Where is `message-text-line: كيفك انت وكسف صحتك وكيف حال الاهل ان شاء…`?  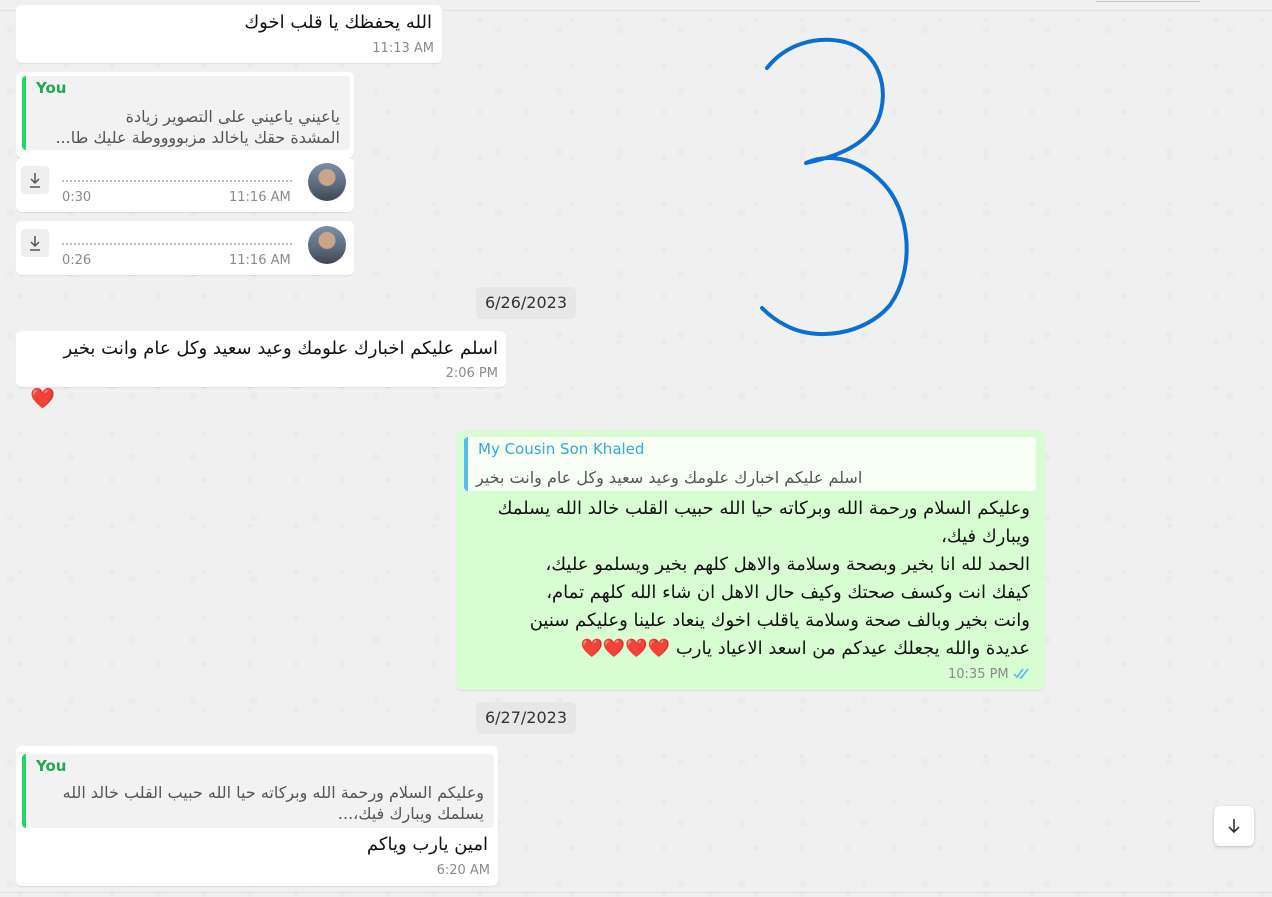
message-text-line: كيفك انت وكسف صحتك وكيف حال الاهل ان شاء… is located at coordinates (788, 592).